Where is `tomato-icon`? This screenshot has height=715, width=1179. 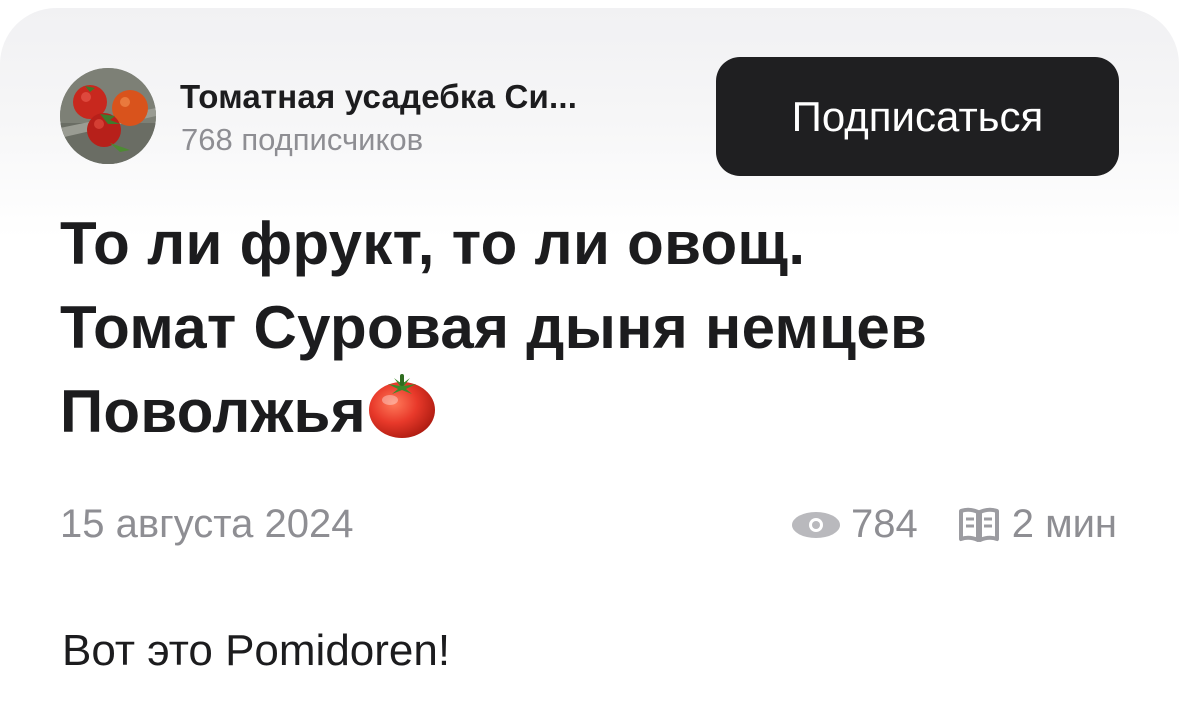
tomato-icon is located at coordinates (401, 406).